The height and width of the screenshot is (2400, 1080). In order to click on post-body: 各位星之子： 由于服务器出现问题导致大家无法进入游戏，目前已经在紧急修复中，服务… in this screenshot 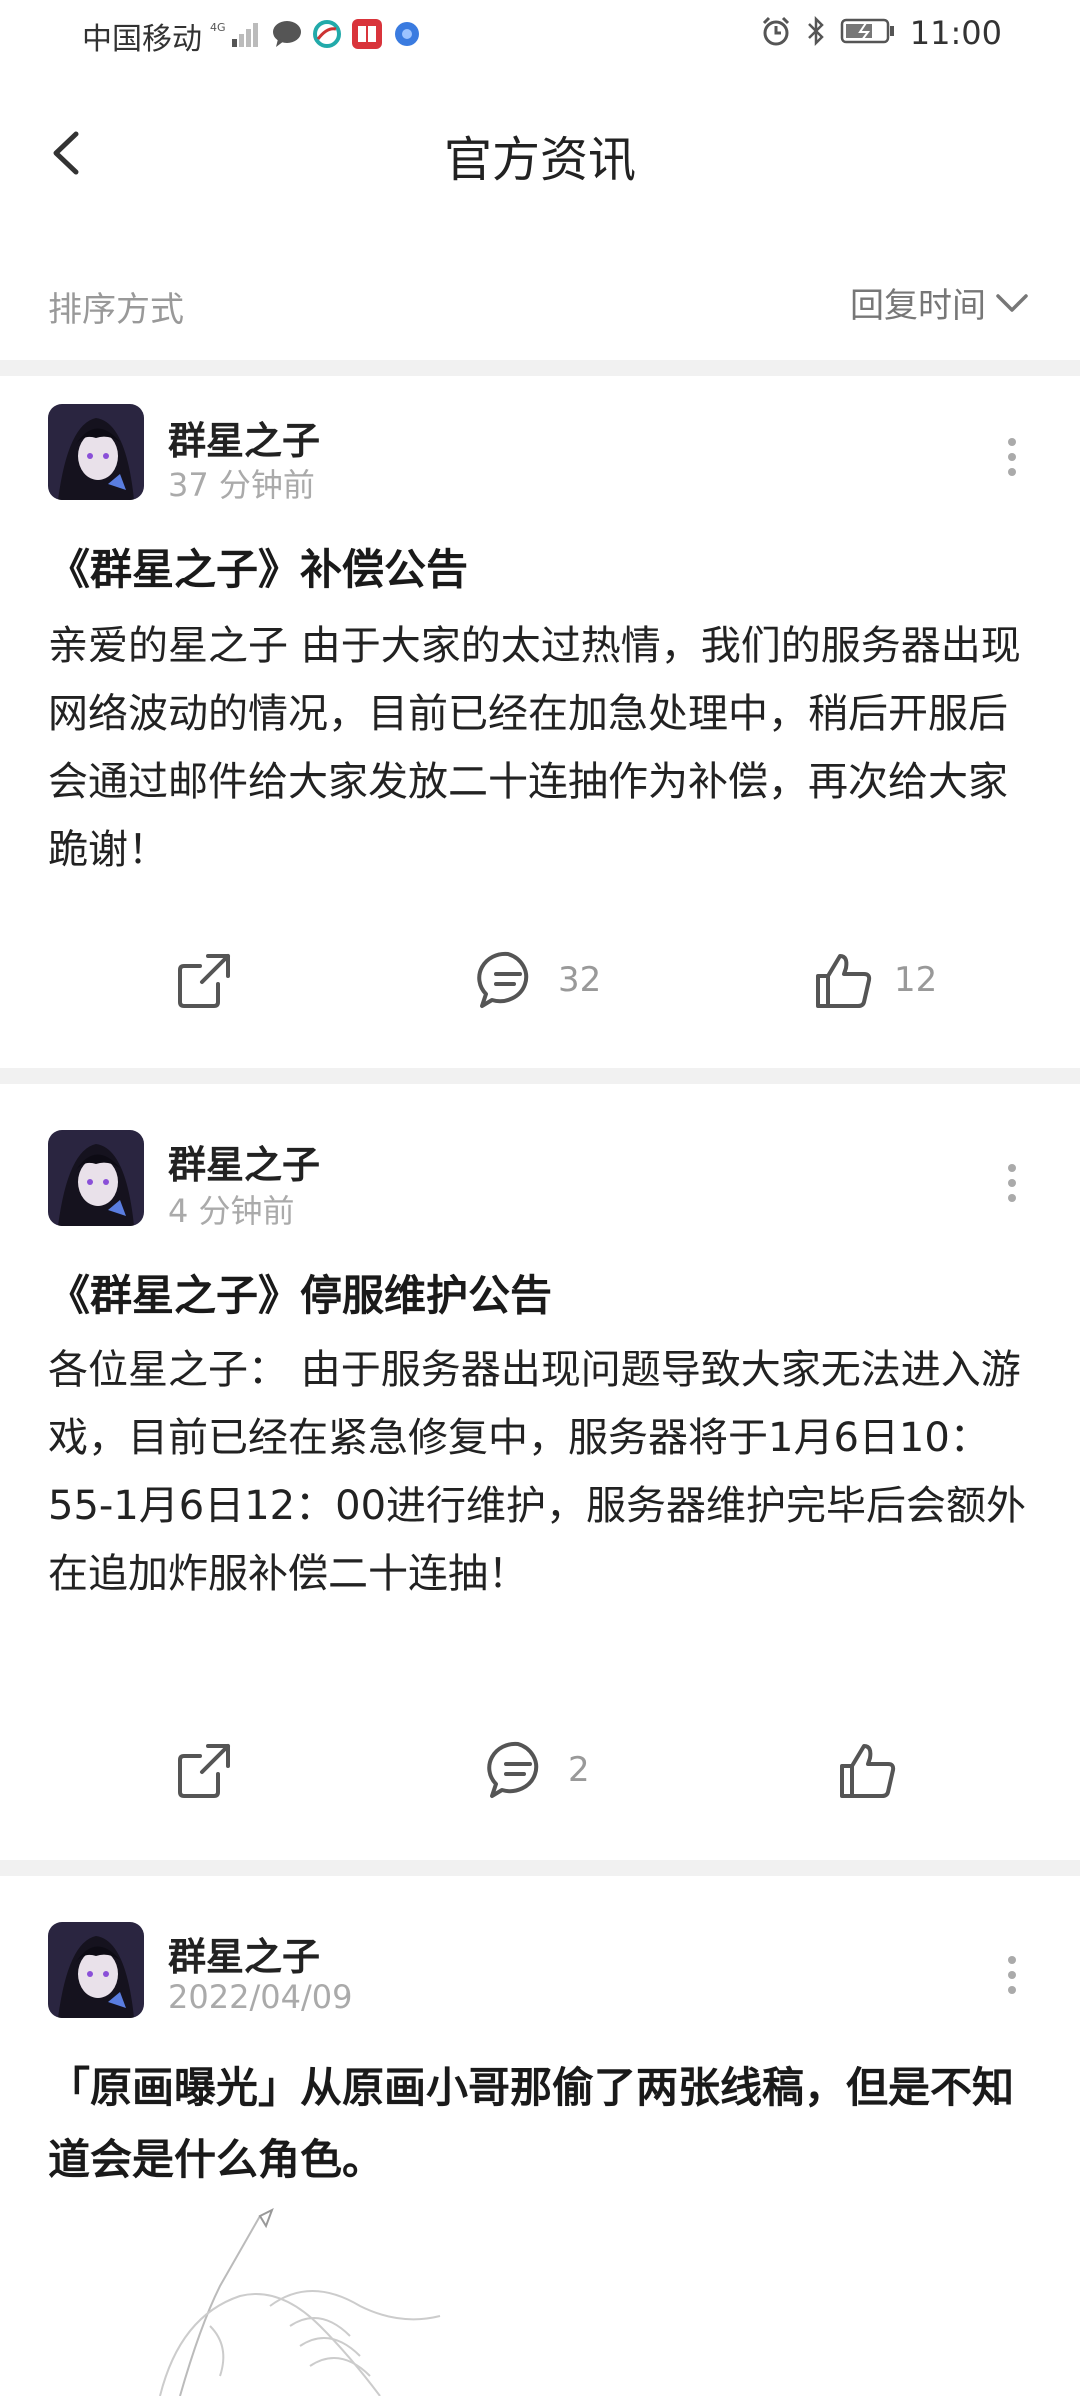, I will do `click(540, 1472)`.